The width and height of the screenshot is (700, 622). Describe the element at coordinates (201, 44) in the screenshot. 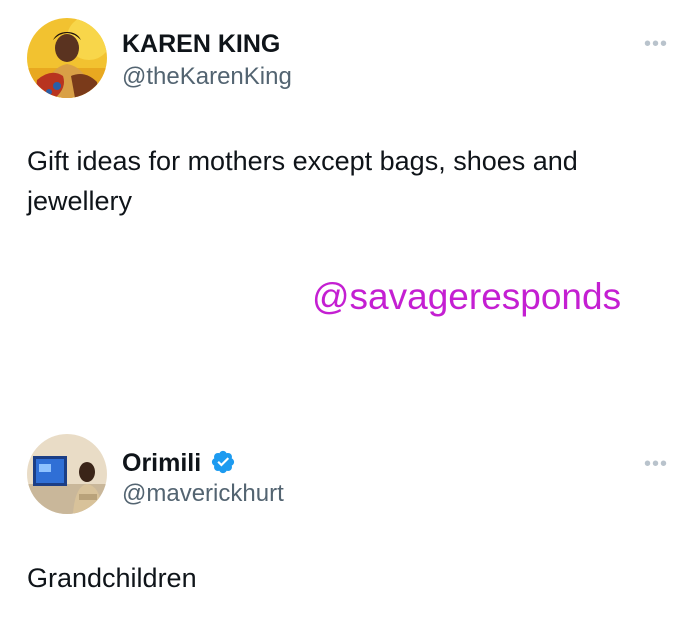

I see `karen-king-display-name: KAREN KING` at that location.